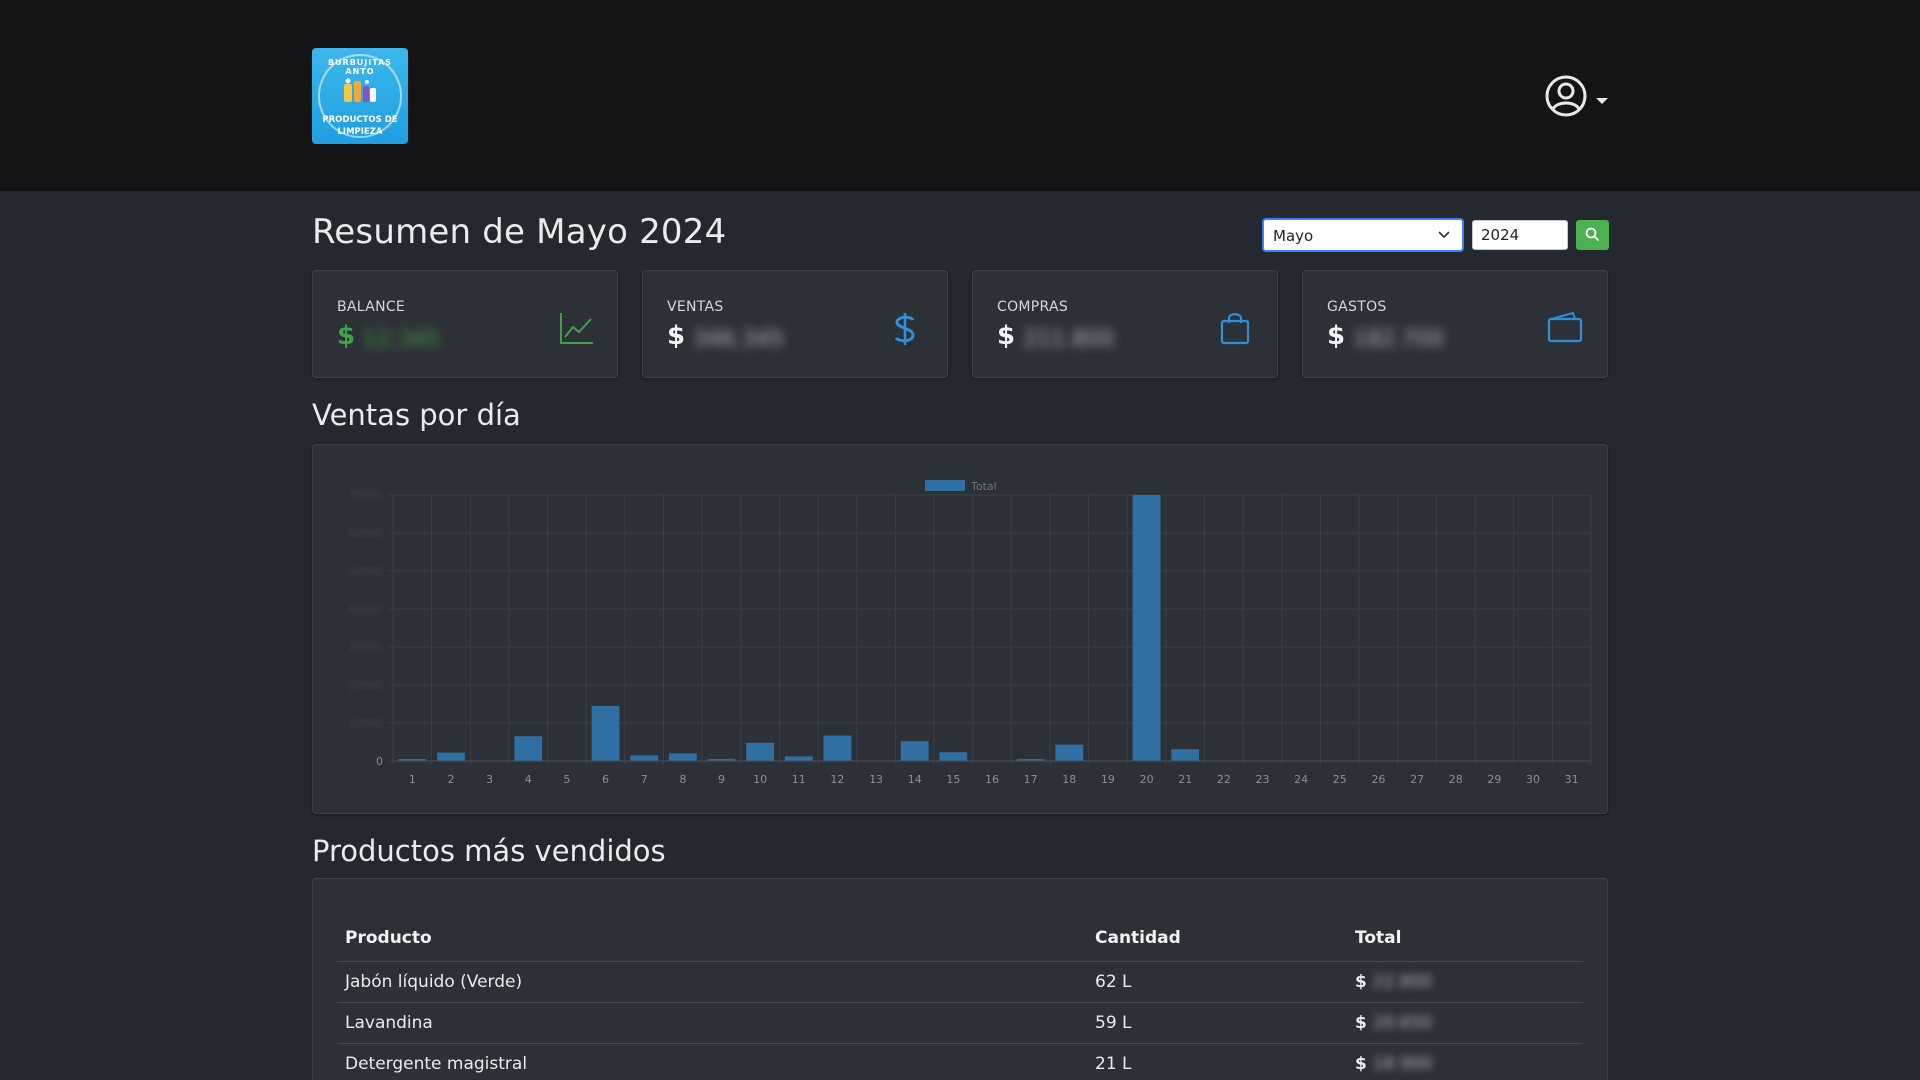 This screenshot has width=1920, height=1080. Describe the element at coordinates (721, 779) in the screenshot. I see `x-tick-label: 9` at that location.